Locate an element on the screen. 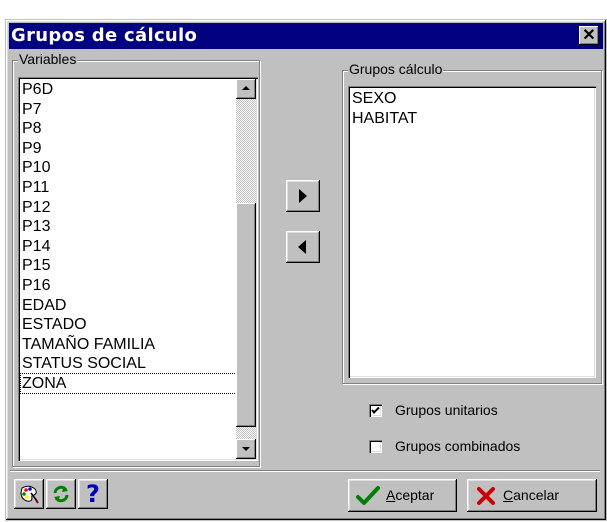 The height and width of the screenshot is (522, 607). grupos-legend: Grupos cálculo is located at coordinates (396, 69).